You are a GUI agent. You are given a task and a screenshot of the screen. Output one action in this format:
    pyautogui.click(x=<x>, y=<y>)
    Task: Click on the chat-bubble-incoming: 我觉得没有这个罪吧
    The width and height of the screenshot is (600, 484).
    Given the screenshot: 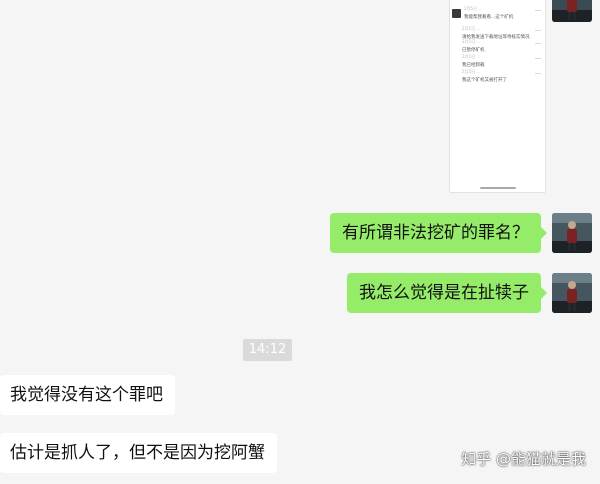 What is the action you would take?
    pyautogui.click(x=87, y=395)
    